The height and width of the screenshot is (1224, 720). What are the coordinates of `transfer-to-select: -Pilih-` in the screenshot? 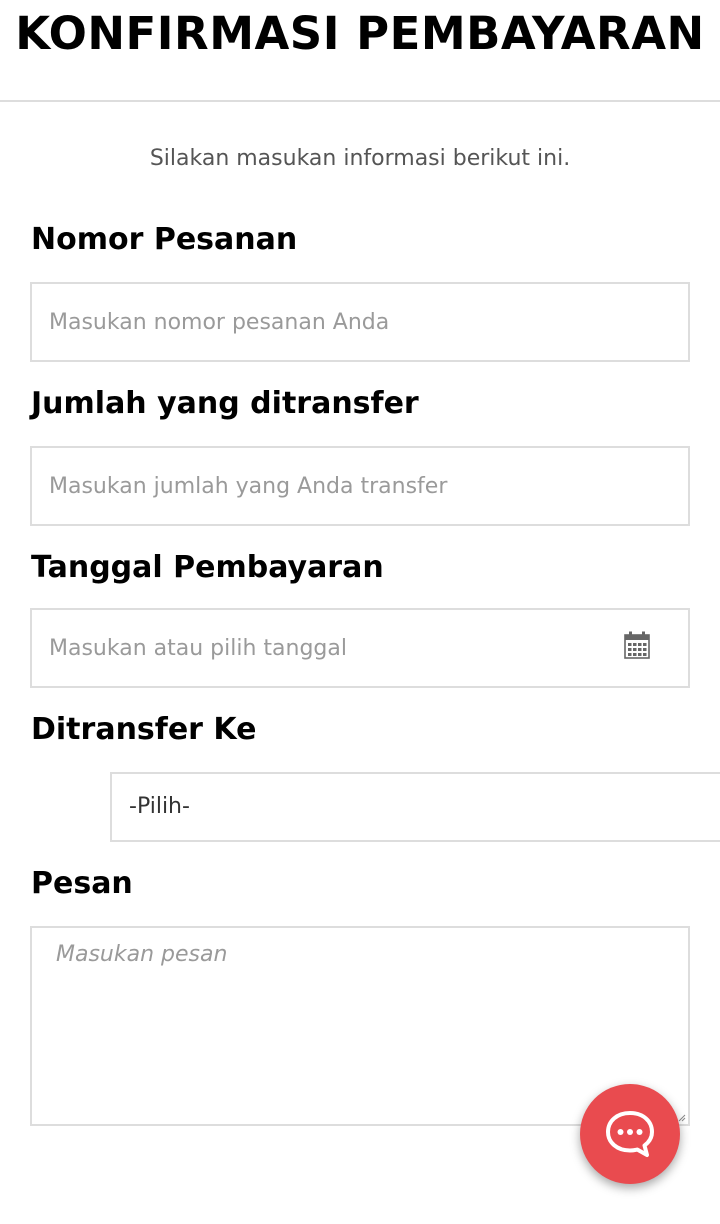 It's located at (415, 807).